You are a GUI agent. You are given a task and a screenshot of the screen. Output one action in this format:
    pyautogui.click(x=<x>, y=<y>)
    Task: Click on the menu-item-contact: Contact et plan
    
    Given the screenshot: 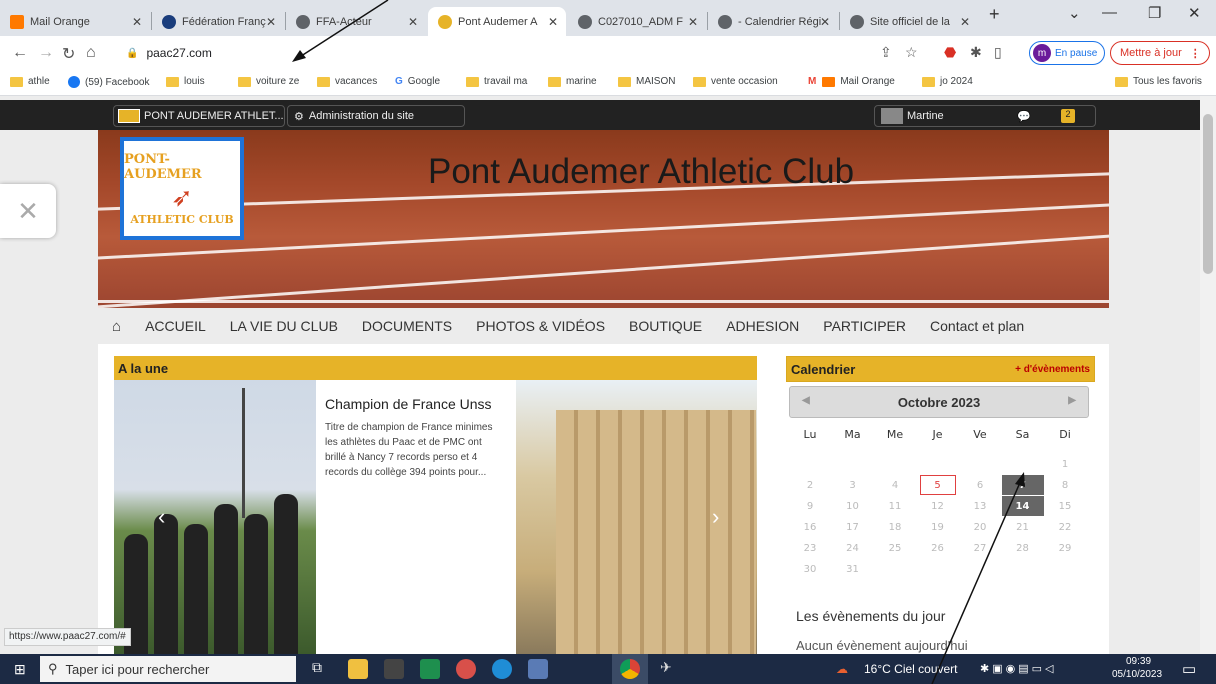 What is the action you would take?
    pyautogui.click(x=977, y=326)
    